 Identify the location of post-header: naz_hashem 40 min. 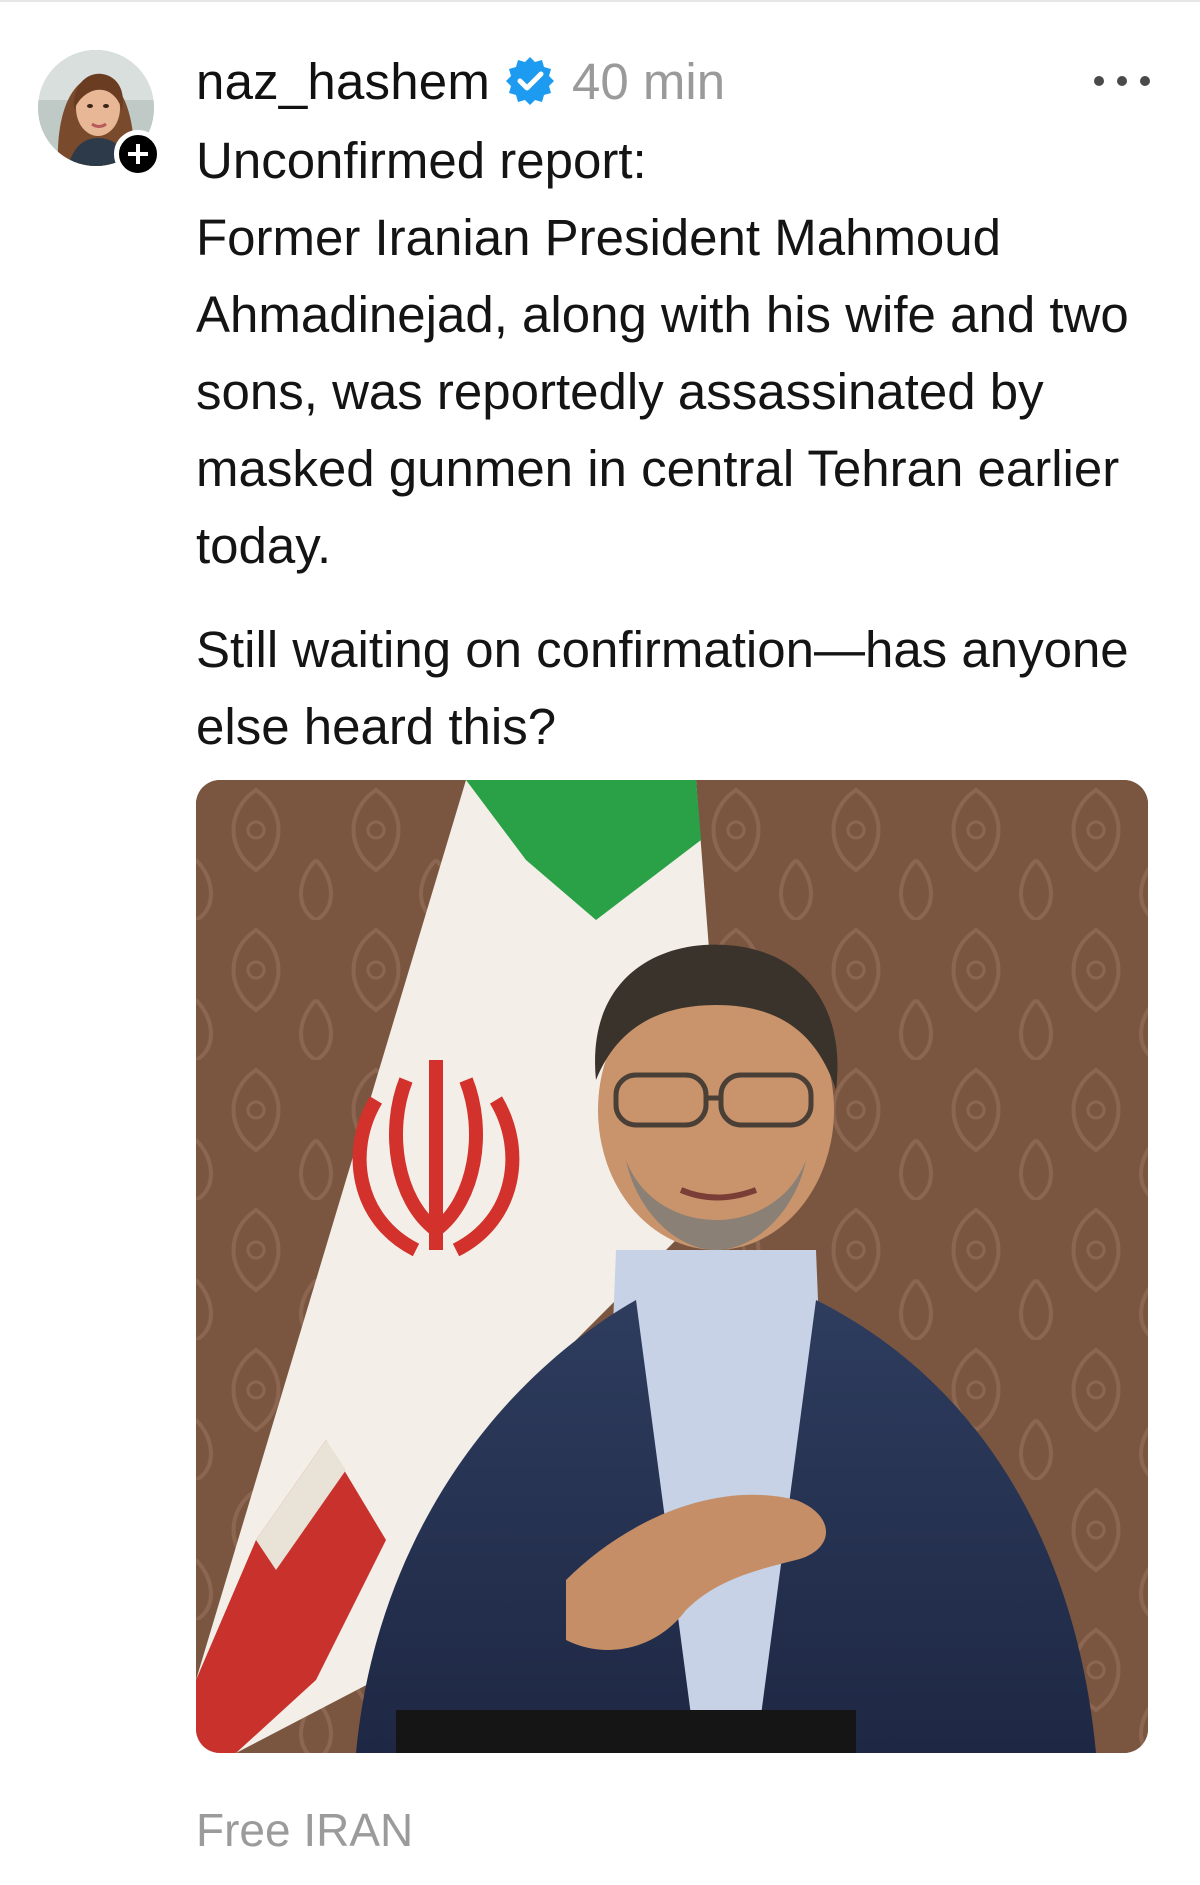
(460, 81).